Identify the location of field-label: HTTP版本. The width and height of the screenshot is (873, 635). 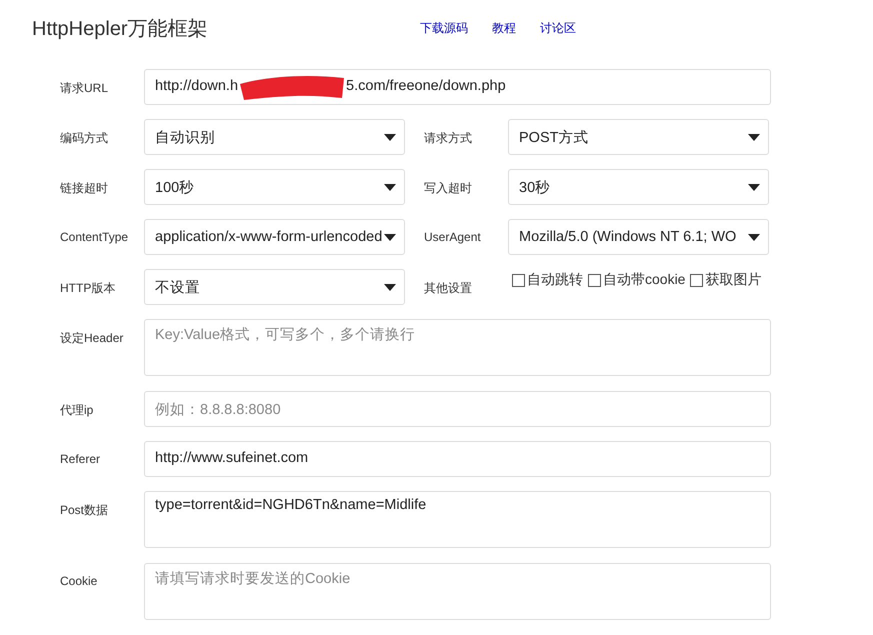
(88, 288).